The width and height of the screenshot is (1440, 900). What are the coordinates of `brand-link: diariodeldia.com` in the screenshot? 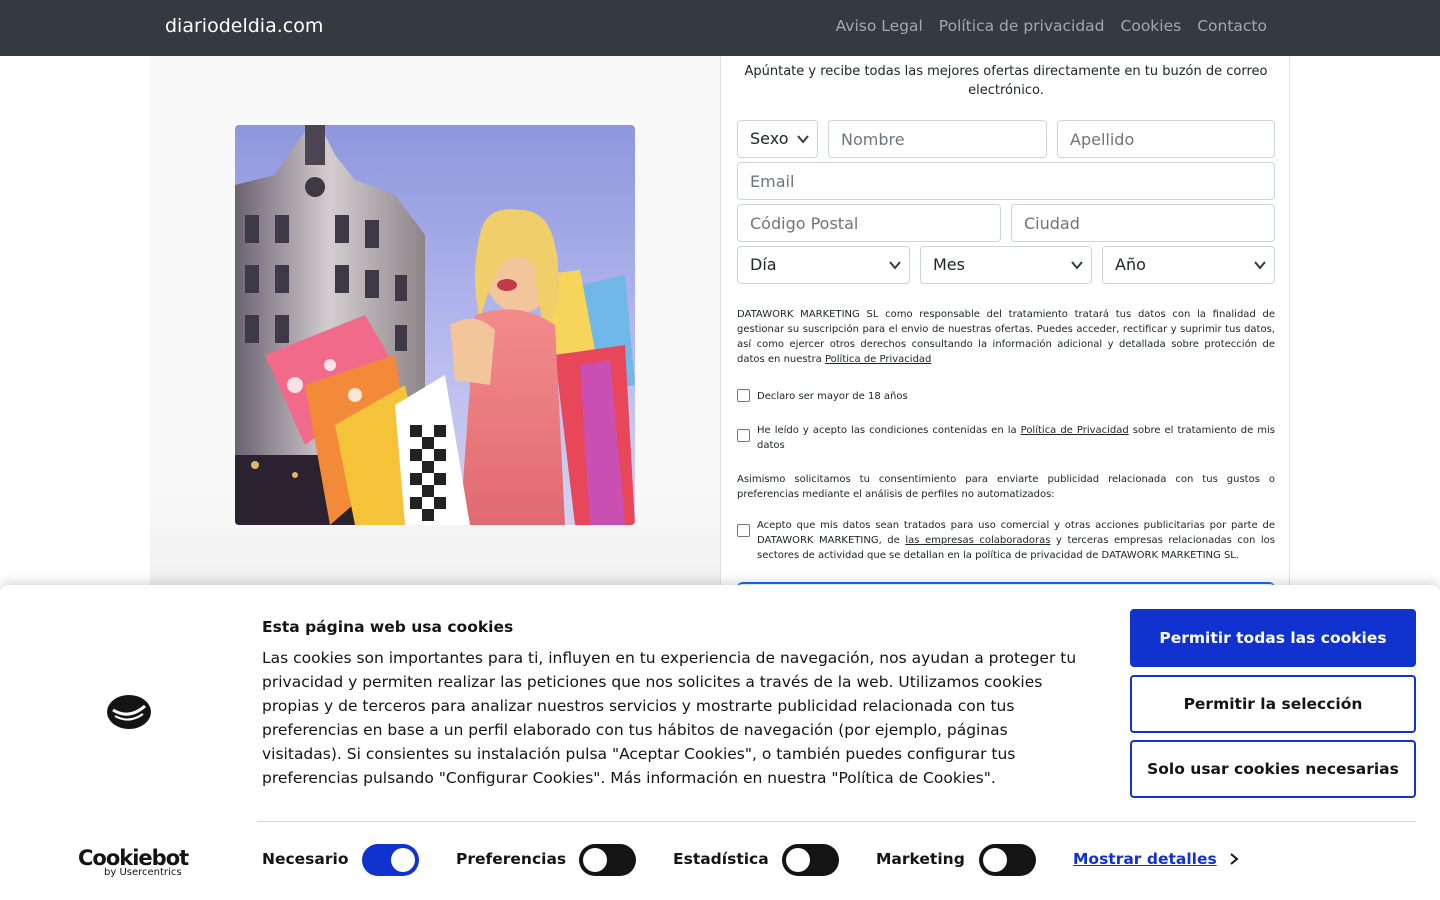 It's located at (244, 26).